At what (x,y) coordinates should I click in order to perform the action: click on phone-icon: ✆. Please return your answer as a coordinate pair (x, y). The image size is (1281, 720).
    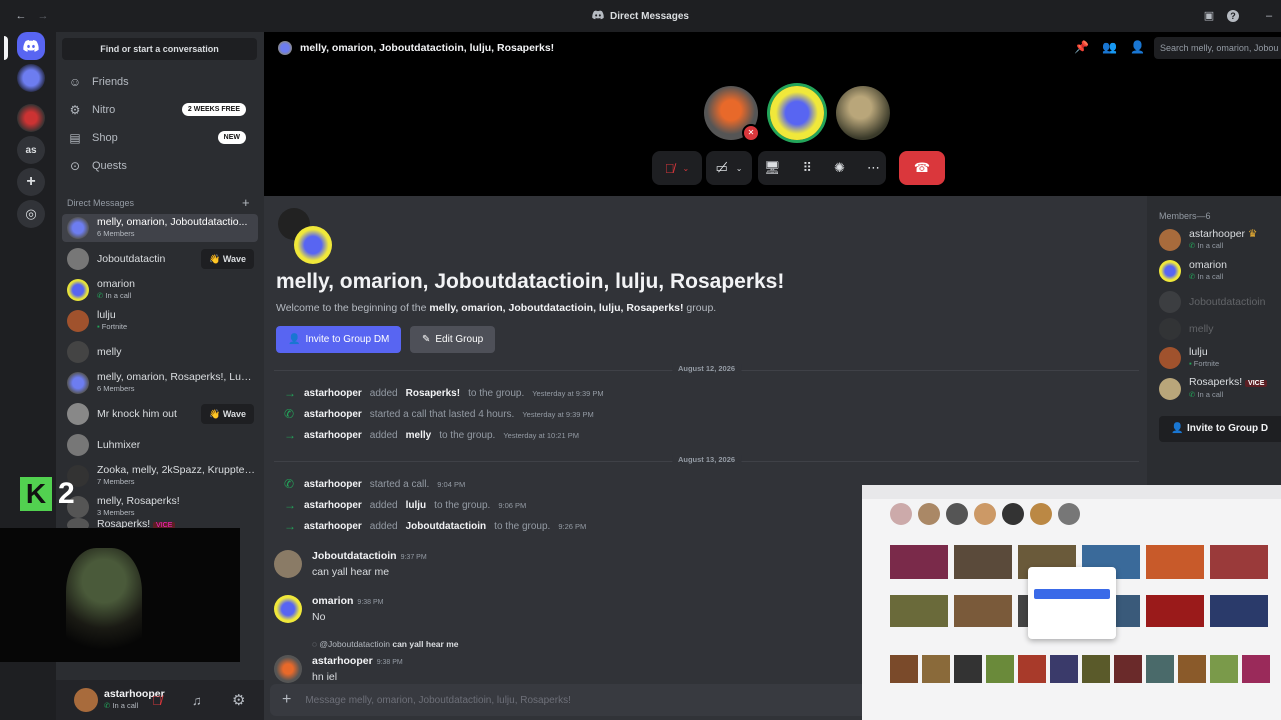
    Looking at the image, I should click on (289, 414).